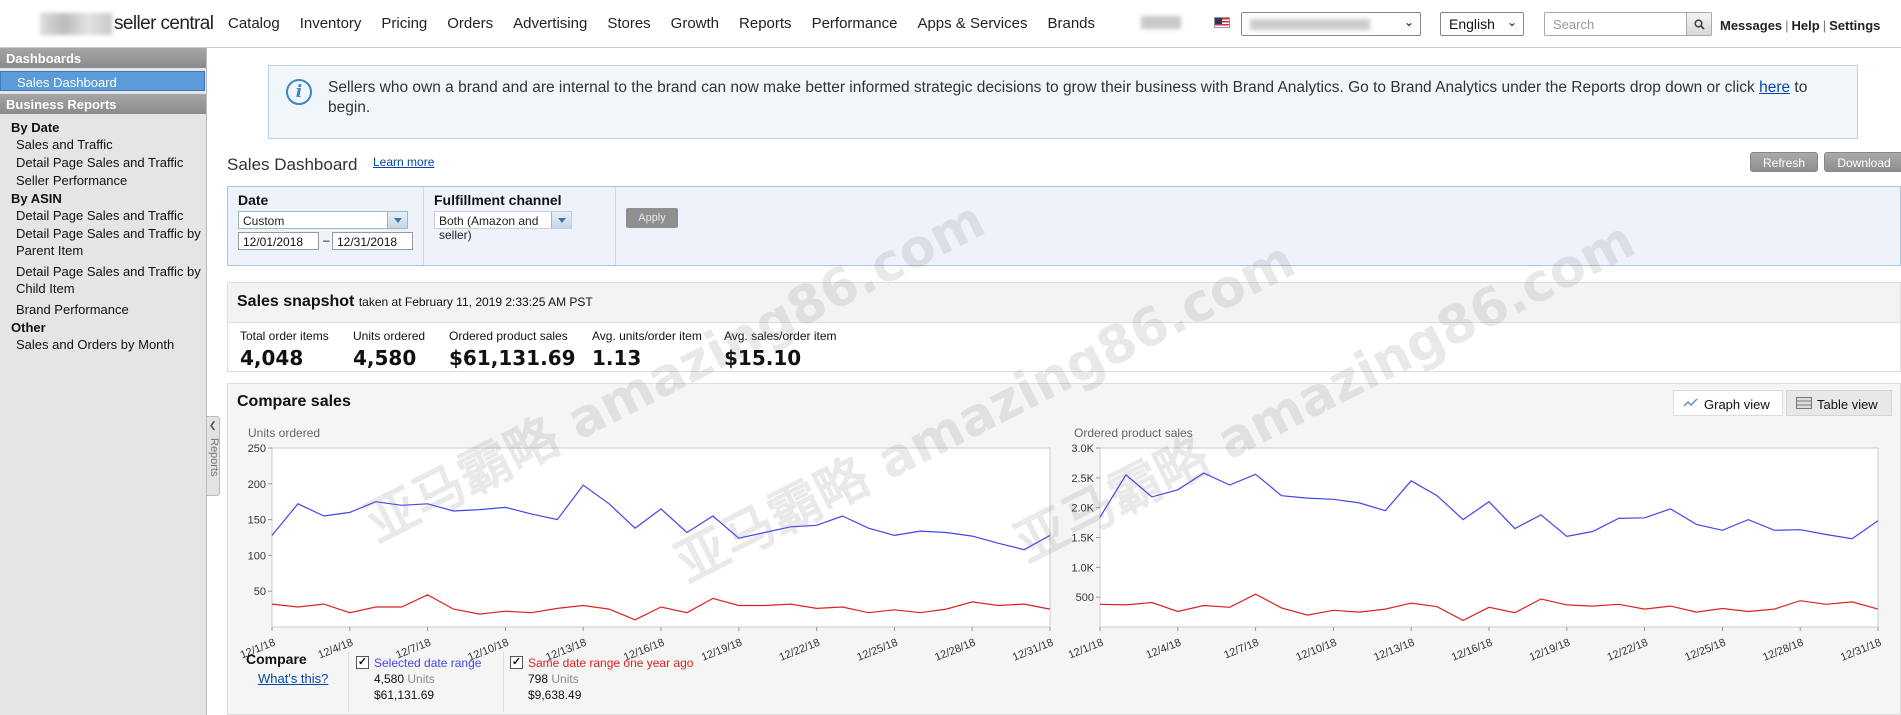  I want to click on nav-growth: Growth, so click(695, 23).